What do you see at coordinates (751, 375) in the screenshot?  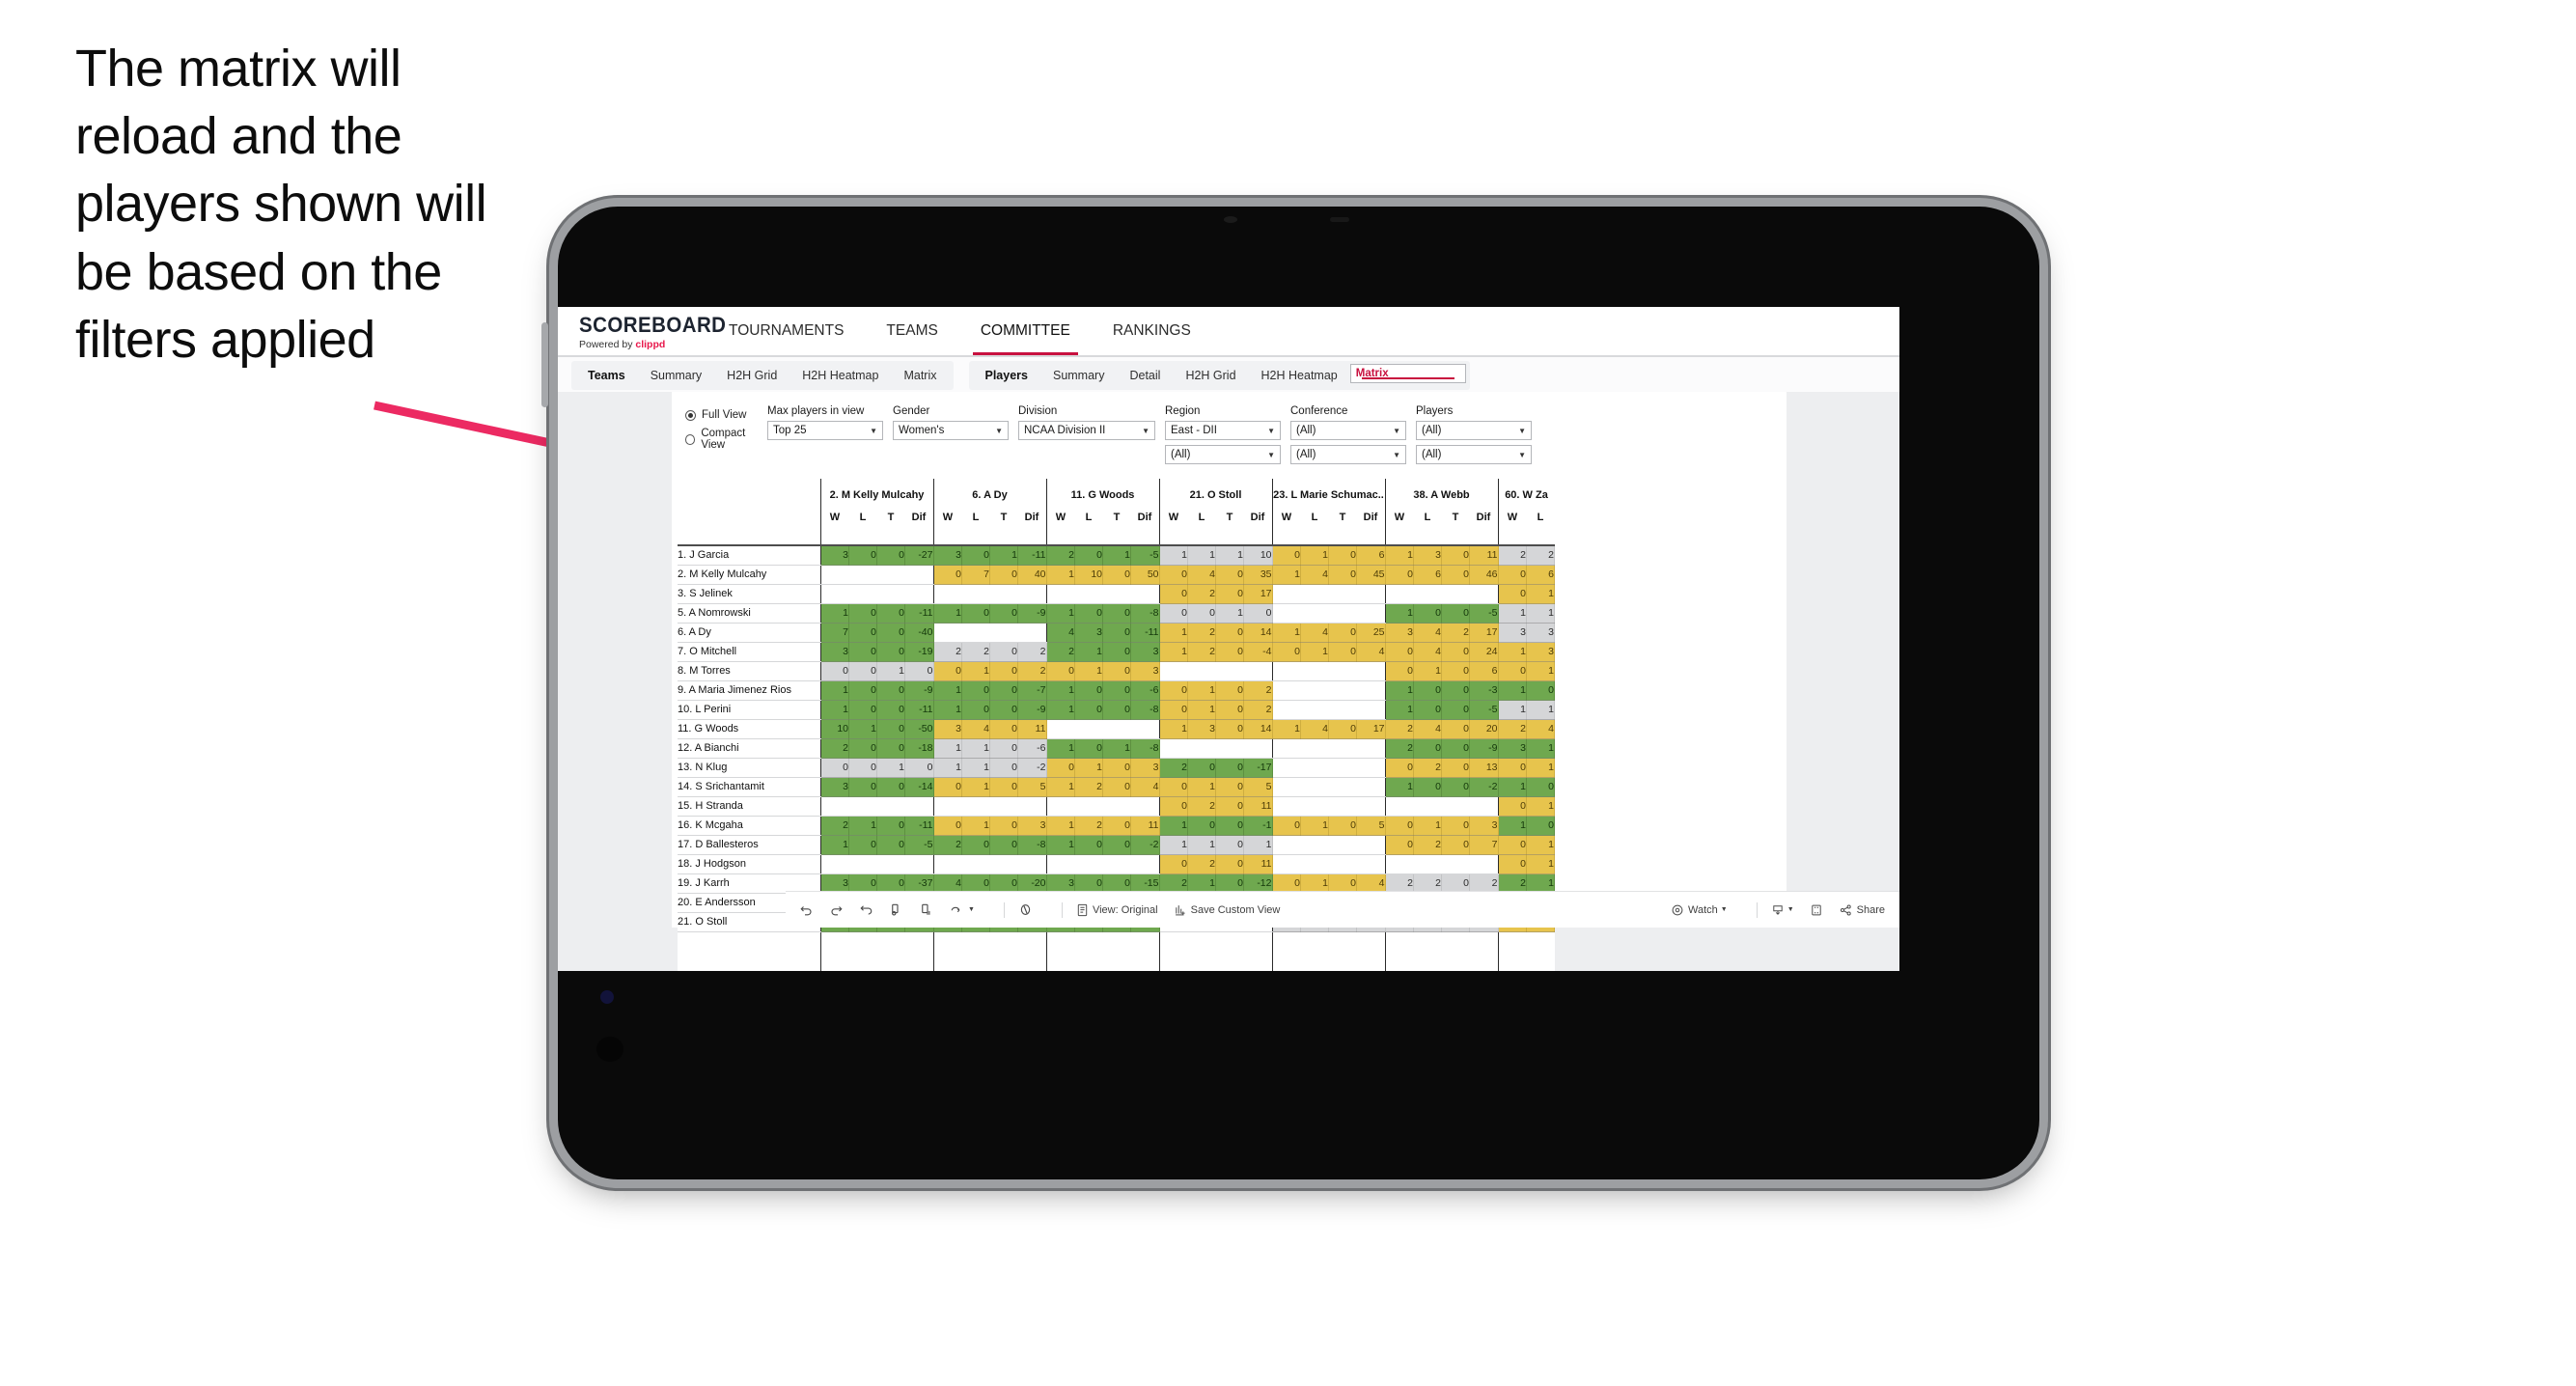 I see `subtab-teams-h2h-grid: H2H Grid` at bounding box center [751, 375].